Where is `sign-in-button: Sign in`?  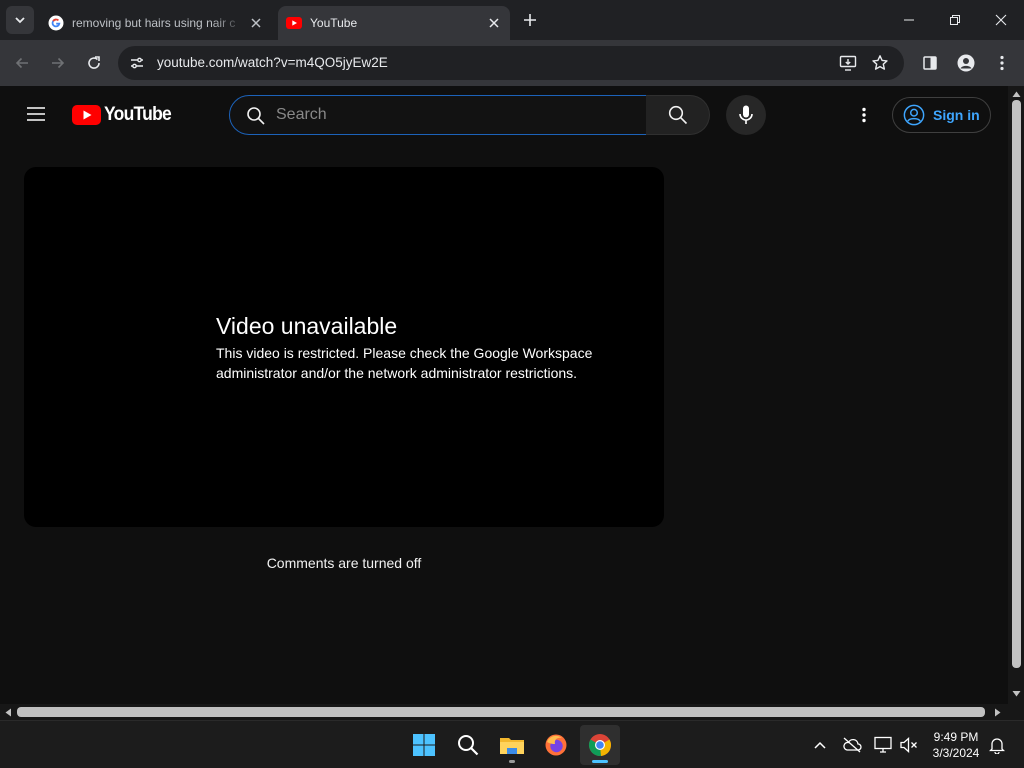 sign-in-button: Sign in is located at coordinates (941, 115).